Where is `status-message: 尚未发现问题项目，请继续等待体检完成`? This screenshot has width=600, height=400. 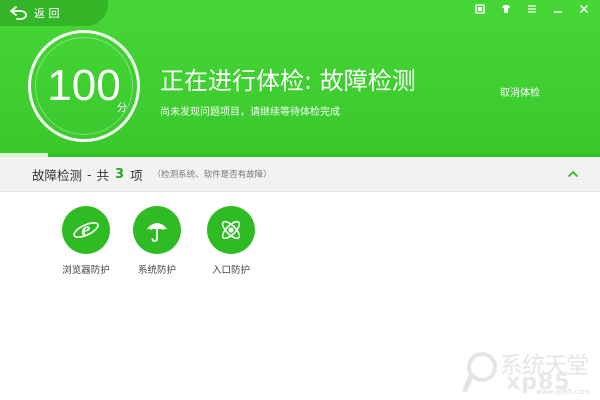
status-message: 尚未发现问题项目，请继续等待体检完成 is located at coordinates (250, 112).